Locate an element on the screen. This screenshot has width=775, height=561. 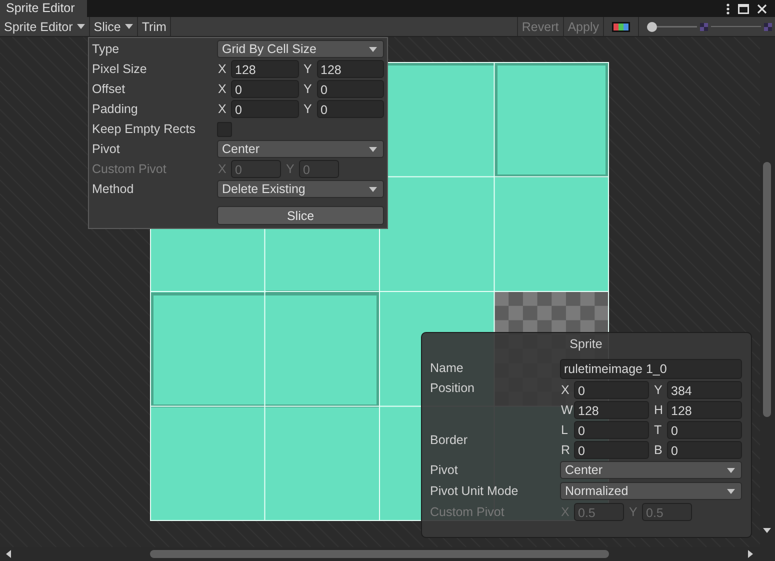
field-label: Type is located at coordinates (106, 49).